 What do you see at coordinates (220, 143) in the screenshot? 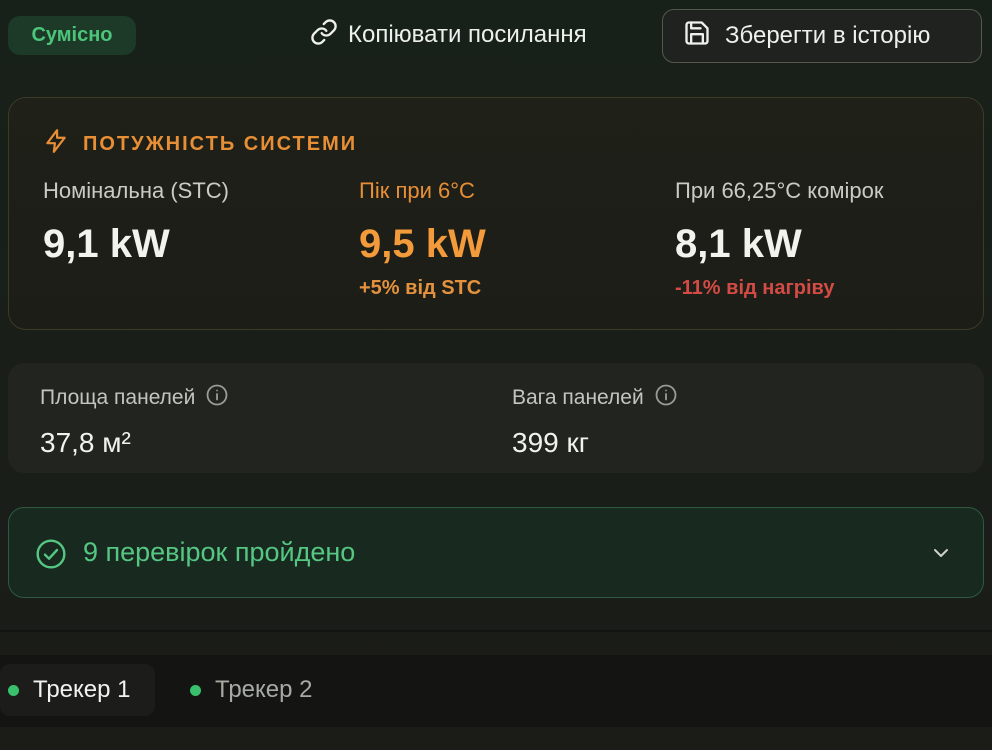
I see `power-card-title: ПОТУЖНІСТЬ СИСТЕМИ` at bounding box center [220, 143].